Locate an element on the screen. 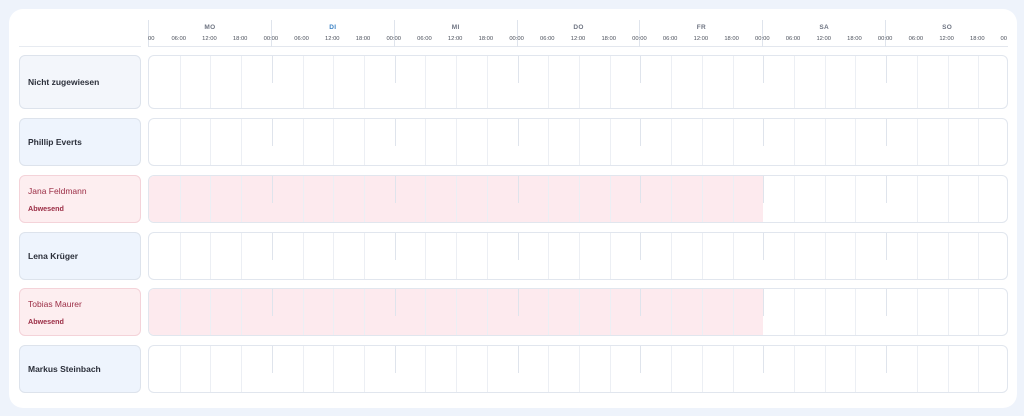 Image resolution: width=1024 pixels, height=416 pixels. resource-label: Jana Feldmann Abwesend is located at coordinates (80, 199).